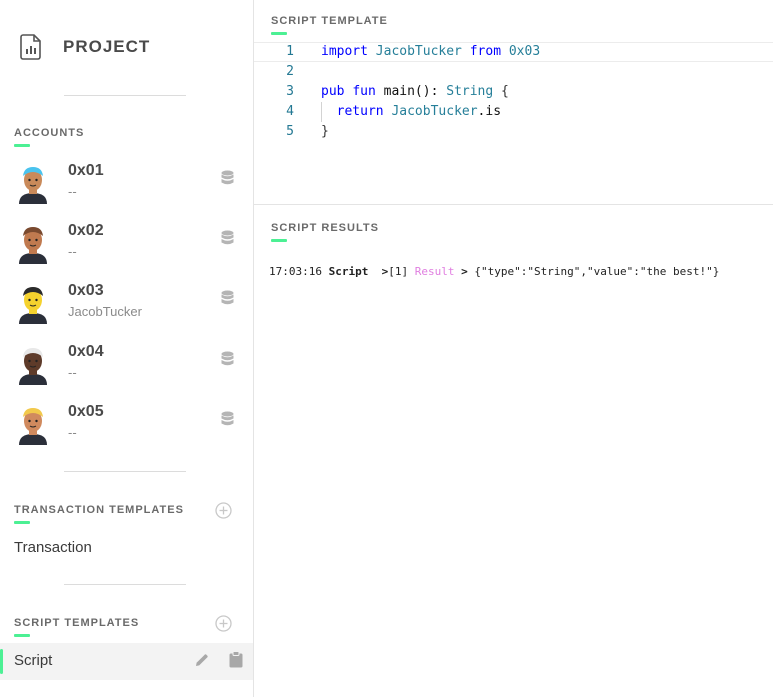 Image resolution: width=773 pixels, height=697 pixels. I want to click on code-line: 1 import JacobTucker from 0x03, so click(513, 52).